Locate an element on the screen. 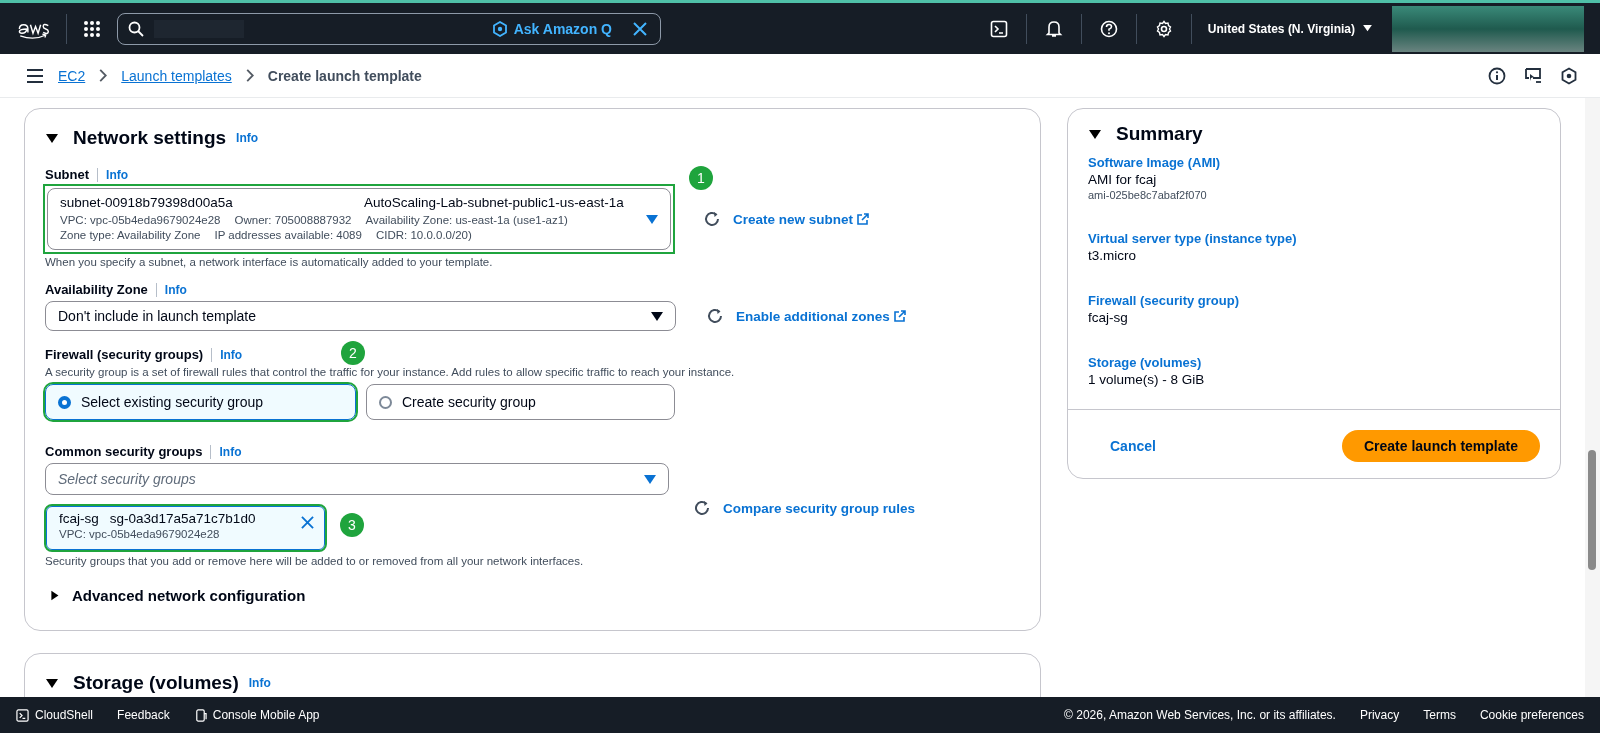  region-selector: United States (N. Virginia) is located at coordinates (1289, 28).